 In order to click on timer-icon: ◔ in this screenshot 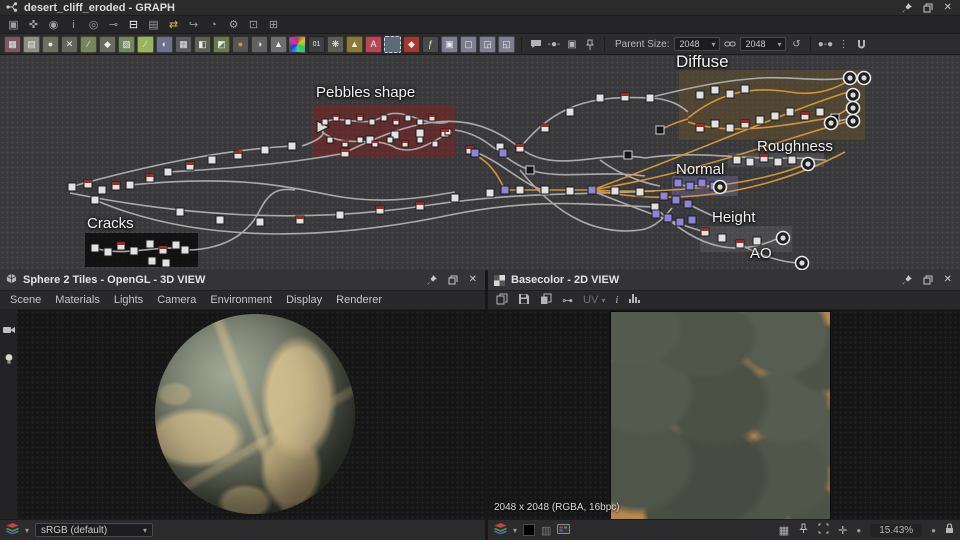, I will do `click(213, 24)`.